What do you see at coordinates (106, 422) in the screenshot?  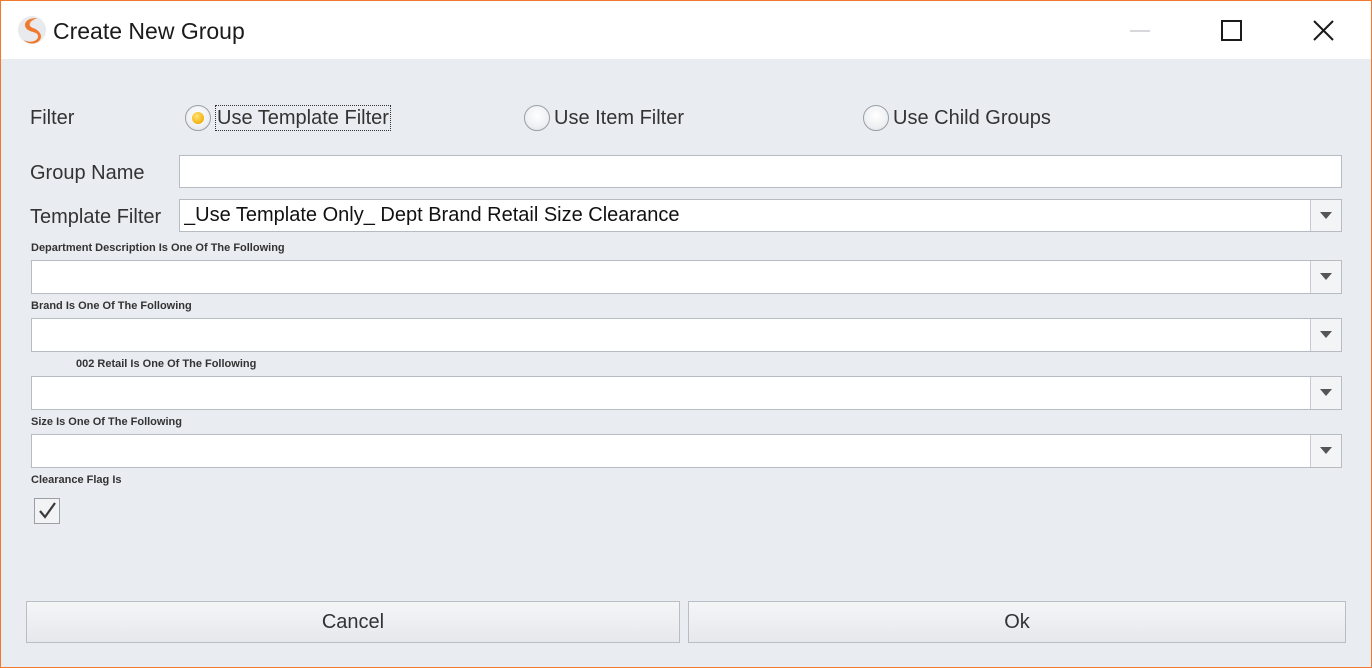 I see `size-criteria-label: Size Is One Of The Following` at bounding box center [106, 422].